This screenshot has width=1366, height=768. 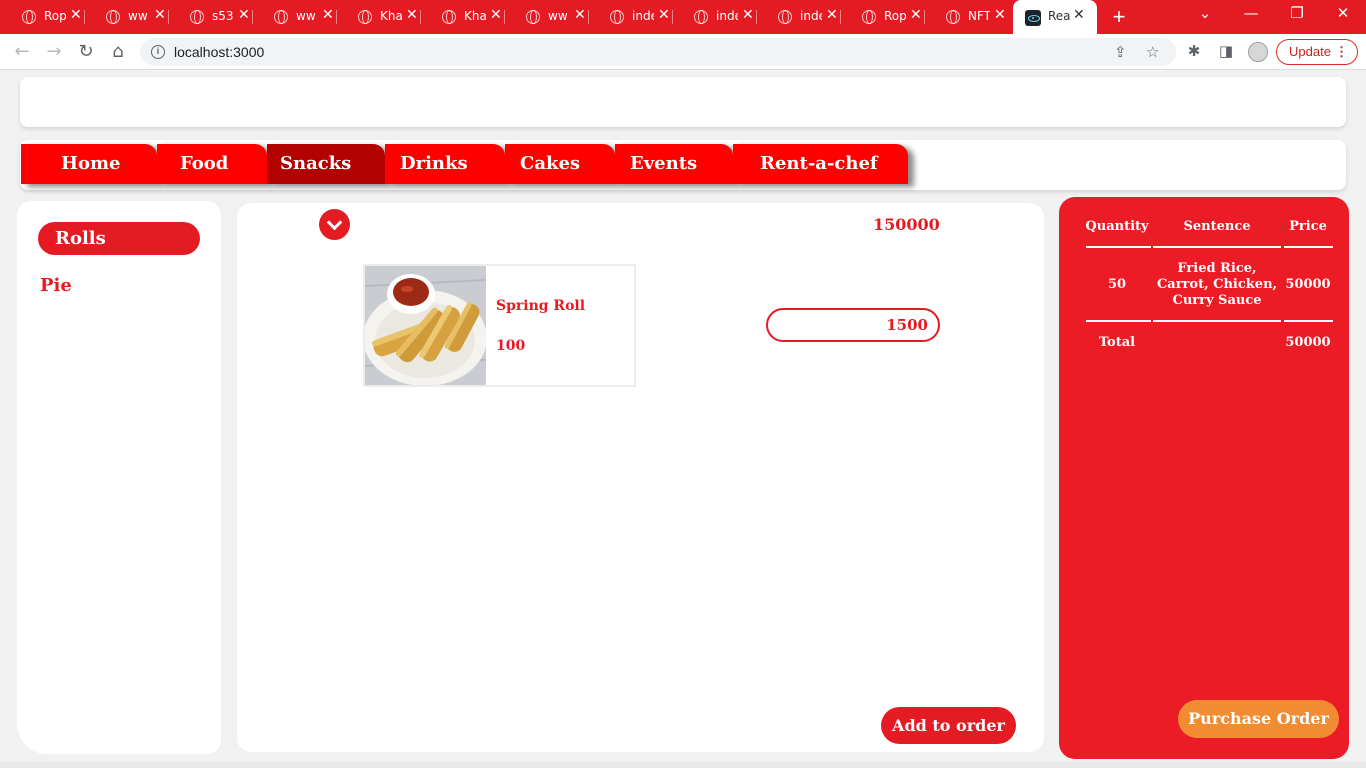 What do you see at coordinates (425, 325) in the screenshot?
I see `spring-roll-illustration` at bounding box center [425, 325].